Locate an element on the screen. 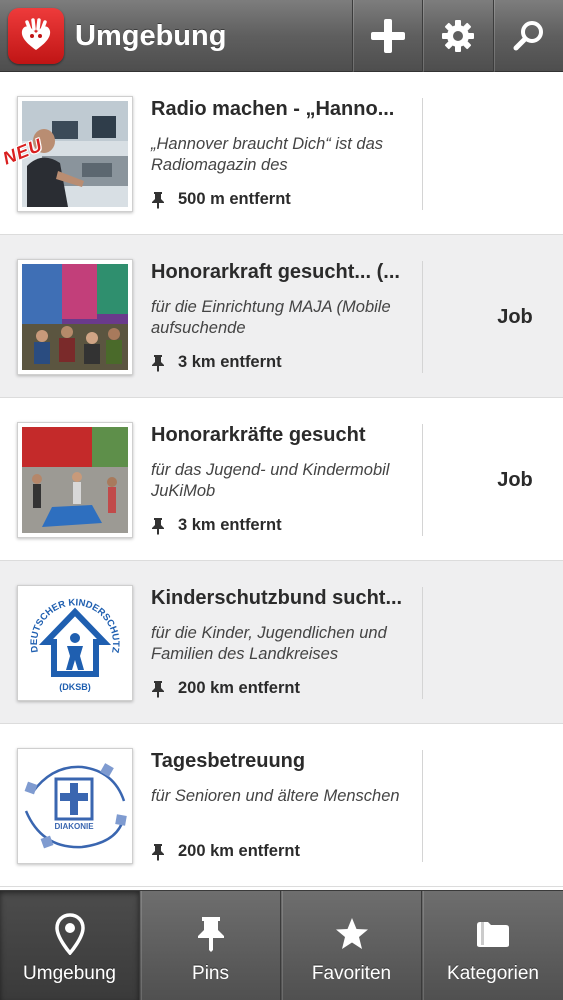  item-title: Honorarkräfte gesucht is located at coordinates (258, 435).